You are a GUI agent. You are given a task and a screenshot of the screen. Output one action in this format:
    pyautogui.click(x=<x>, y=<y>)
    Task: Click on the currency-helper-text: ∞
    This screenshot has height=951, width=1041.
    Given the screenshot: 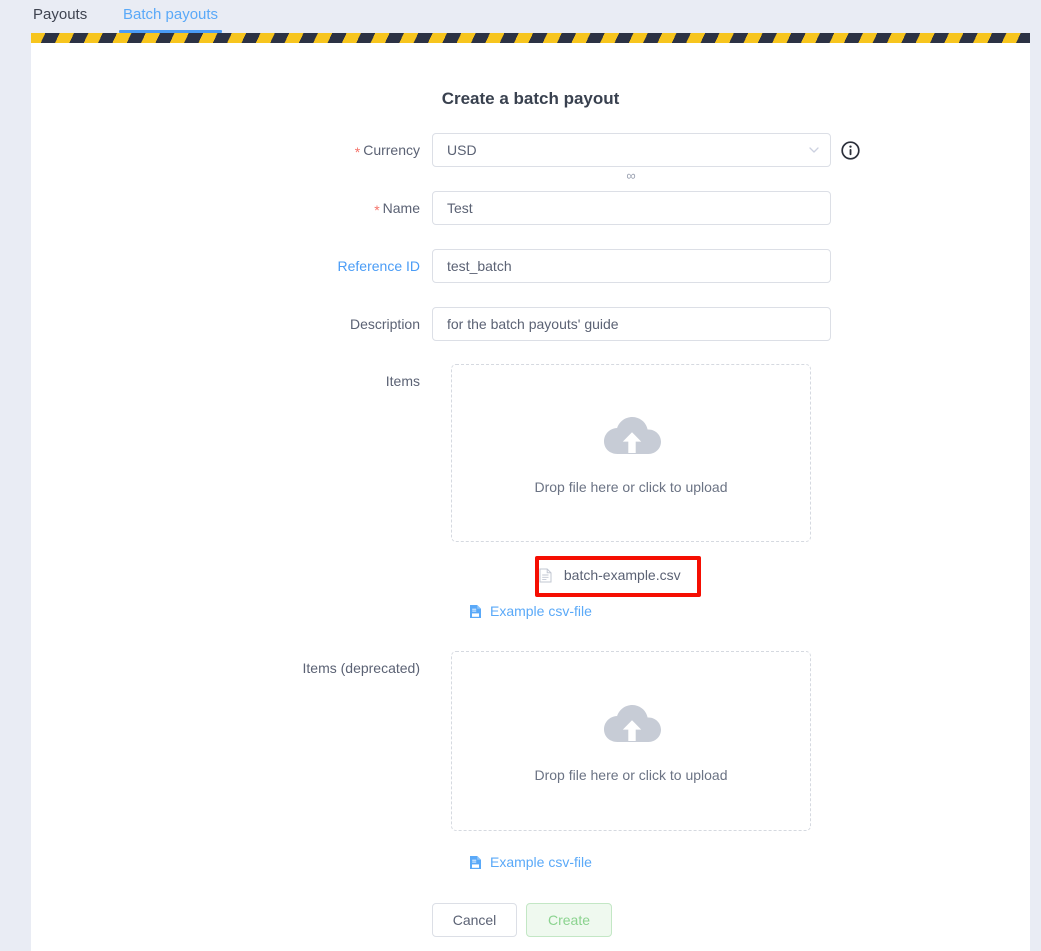 What is the action you would take?
    pyautogui.click(x=631, y=175)
    